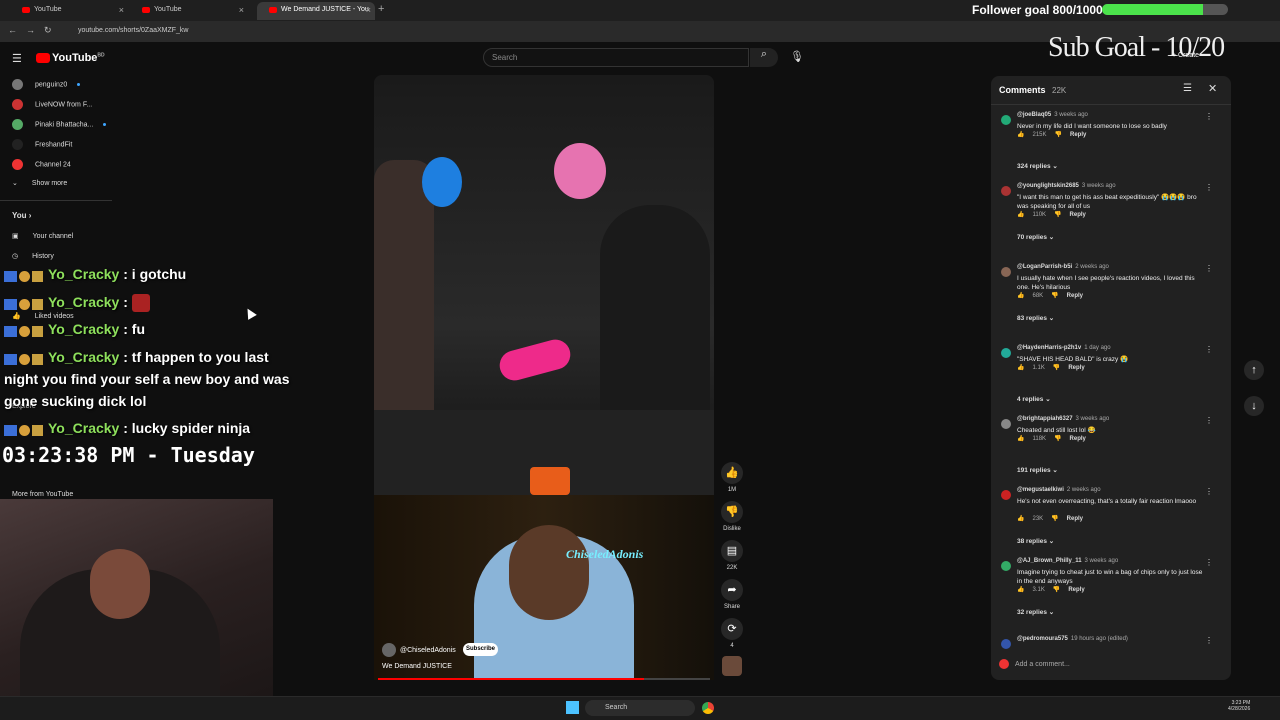 The height and width of the screenshot is (720, 1280). I want to click on tab-youtube-2: YouTube ×, so click(189, 11).